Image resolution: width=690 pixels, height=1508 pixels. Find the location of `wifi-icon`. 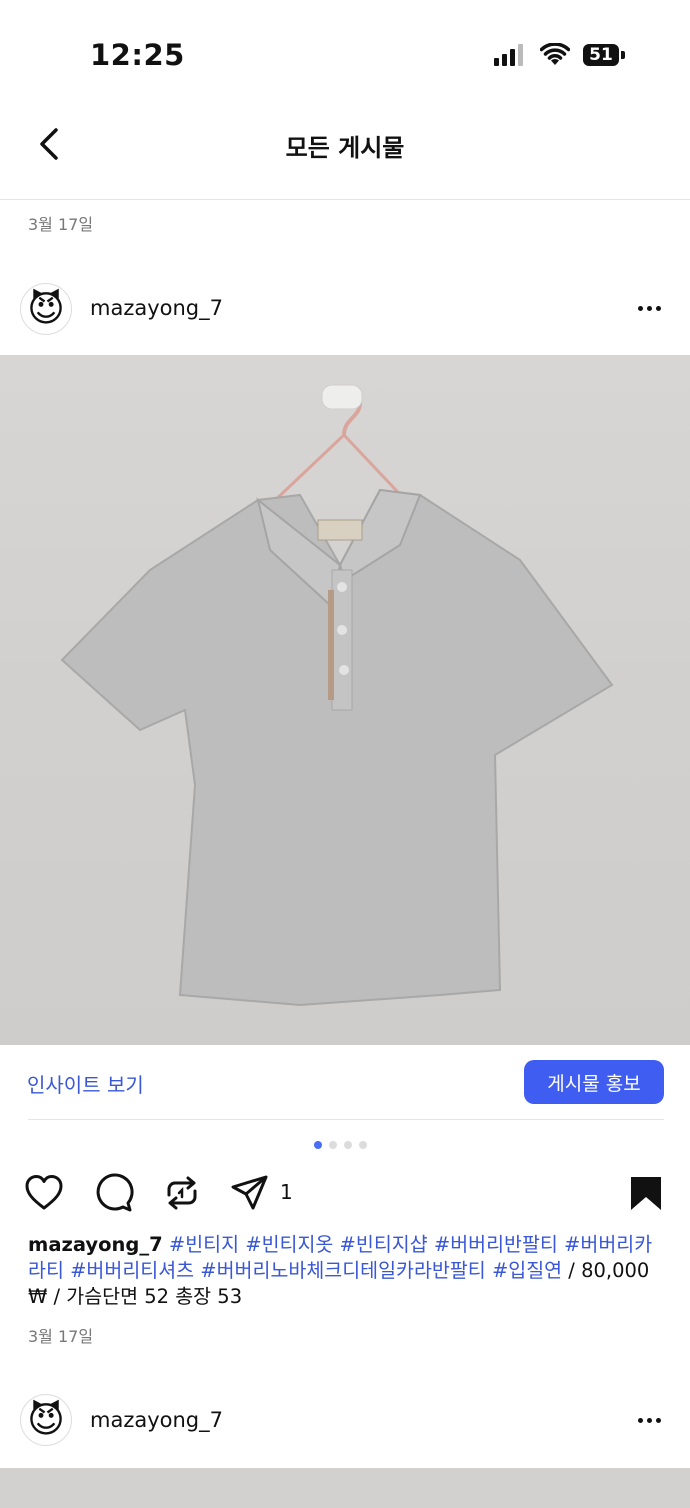

wifi-icon is located at coordinates (555, 54).